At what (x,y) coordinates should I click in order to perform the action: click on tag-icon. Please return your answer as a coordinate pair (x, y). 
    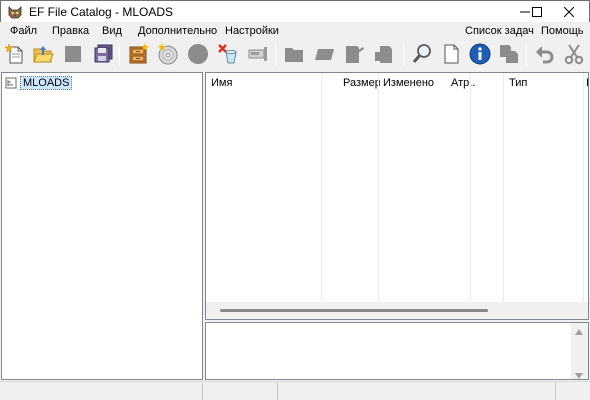
    Looking at the image, I should click on (324, 55).